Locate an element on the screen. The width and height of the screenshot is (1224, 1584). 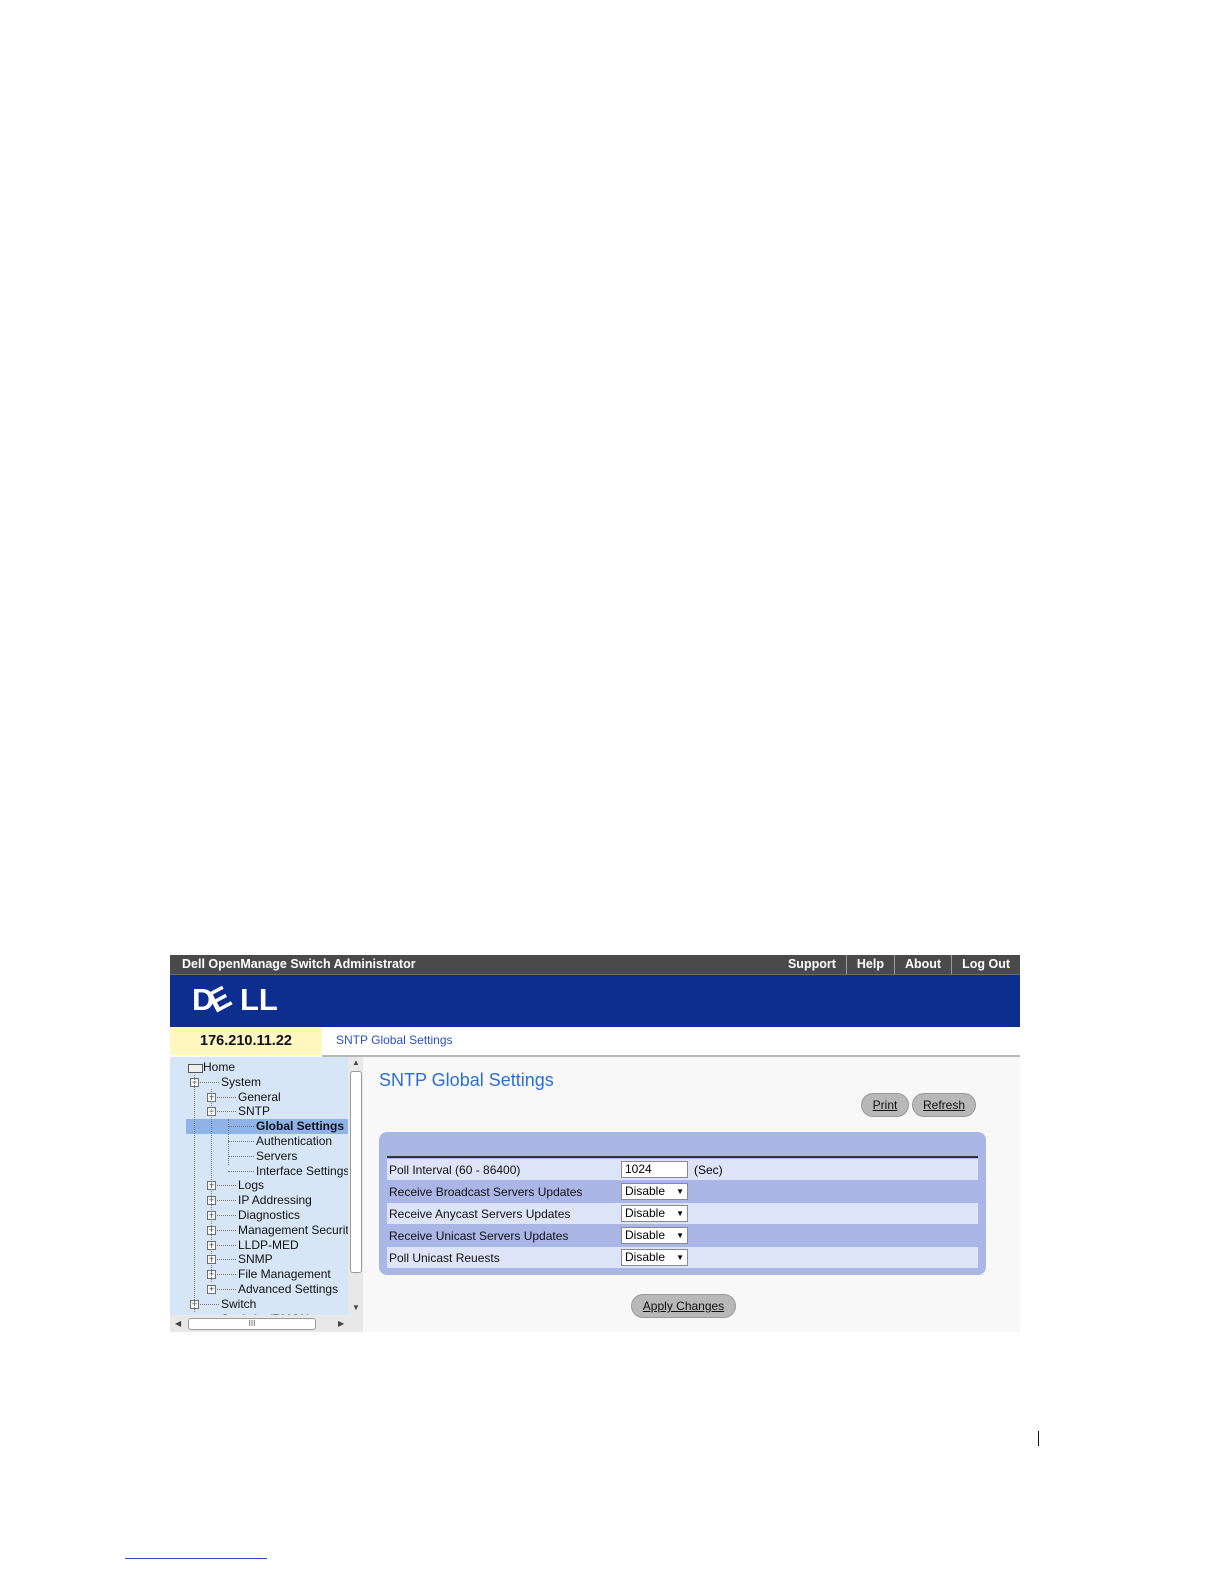
top-links: Support Help About Log Out is located at coordinates (899, 964).